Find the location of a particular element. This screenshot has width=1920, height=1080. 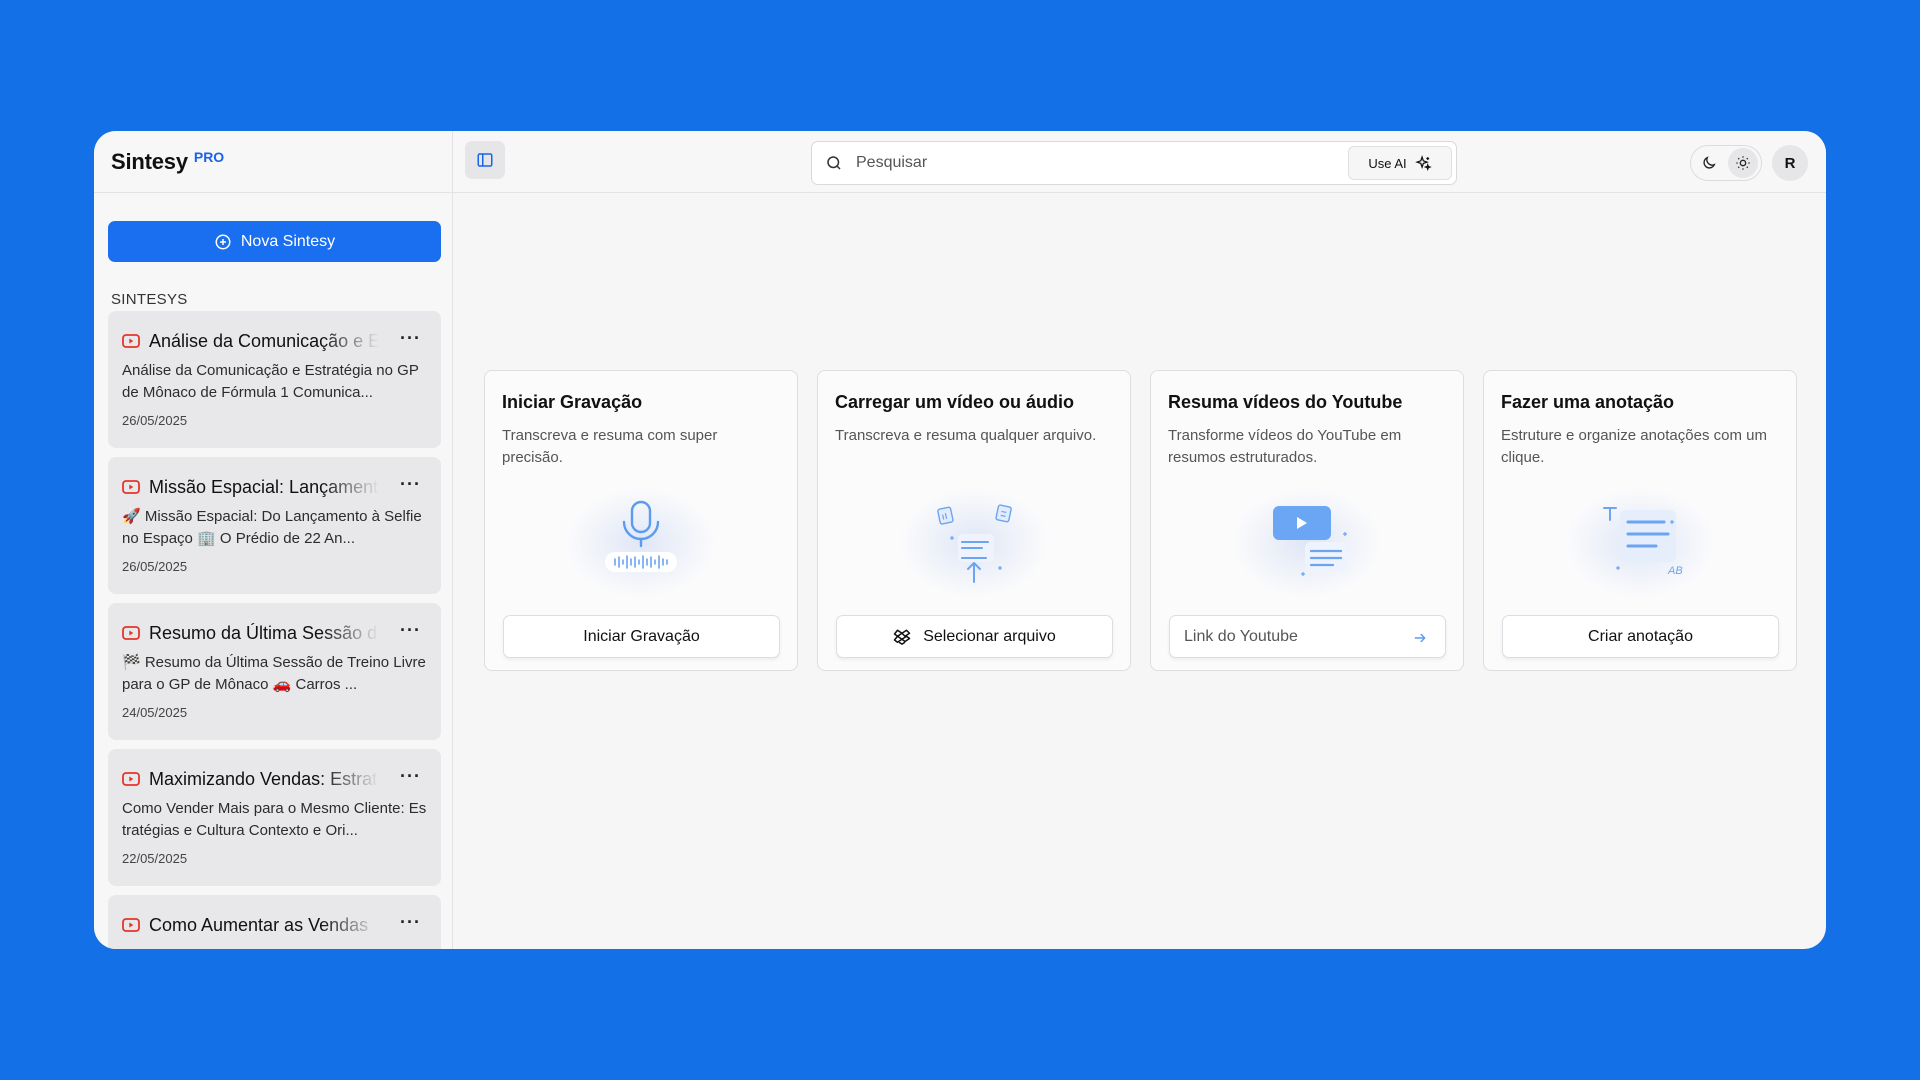

feature-title: Fazer uma anotação is located at coordinates (1588, 402).